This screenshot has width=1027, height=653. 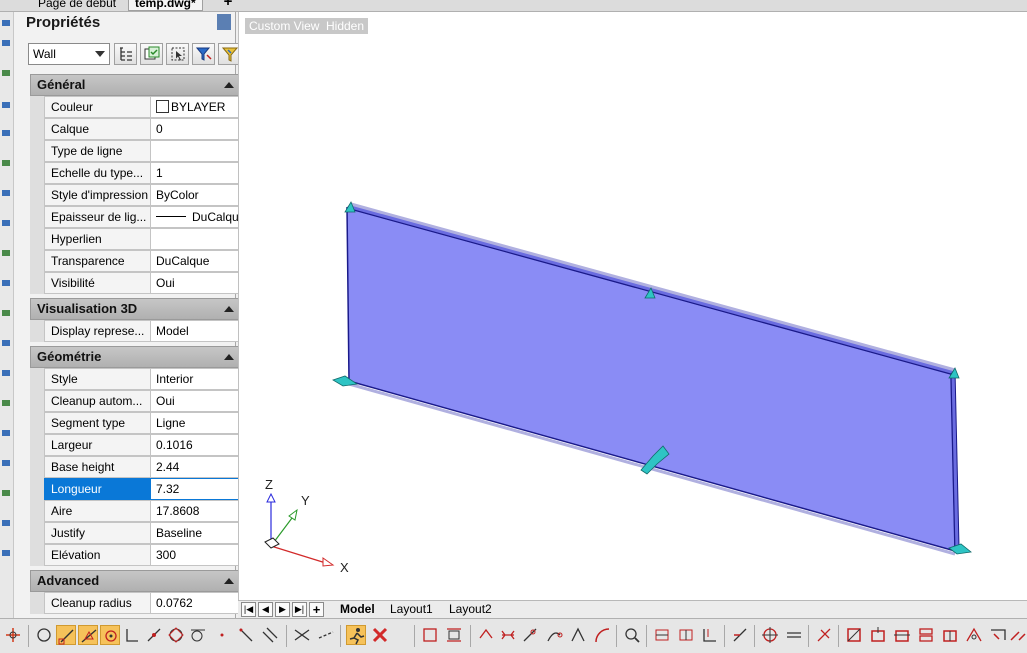 I want to click on property-value: 2.44, so click(x=196, y=467).